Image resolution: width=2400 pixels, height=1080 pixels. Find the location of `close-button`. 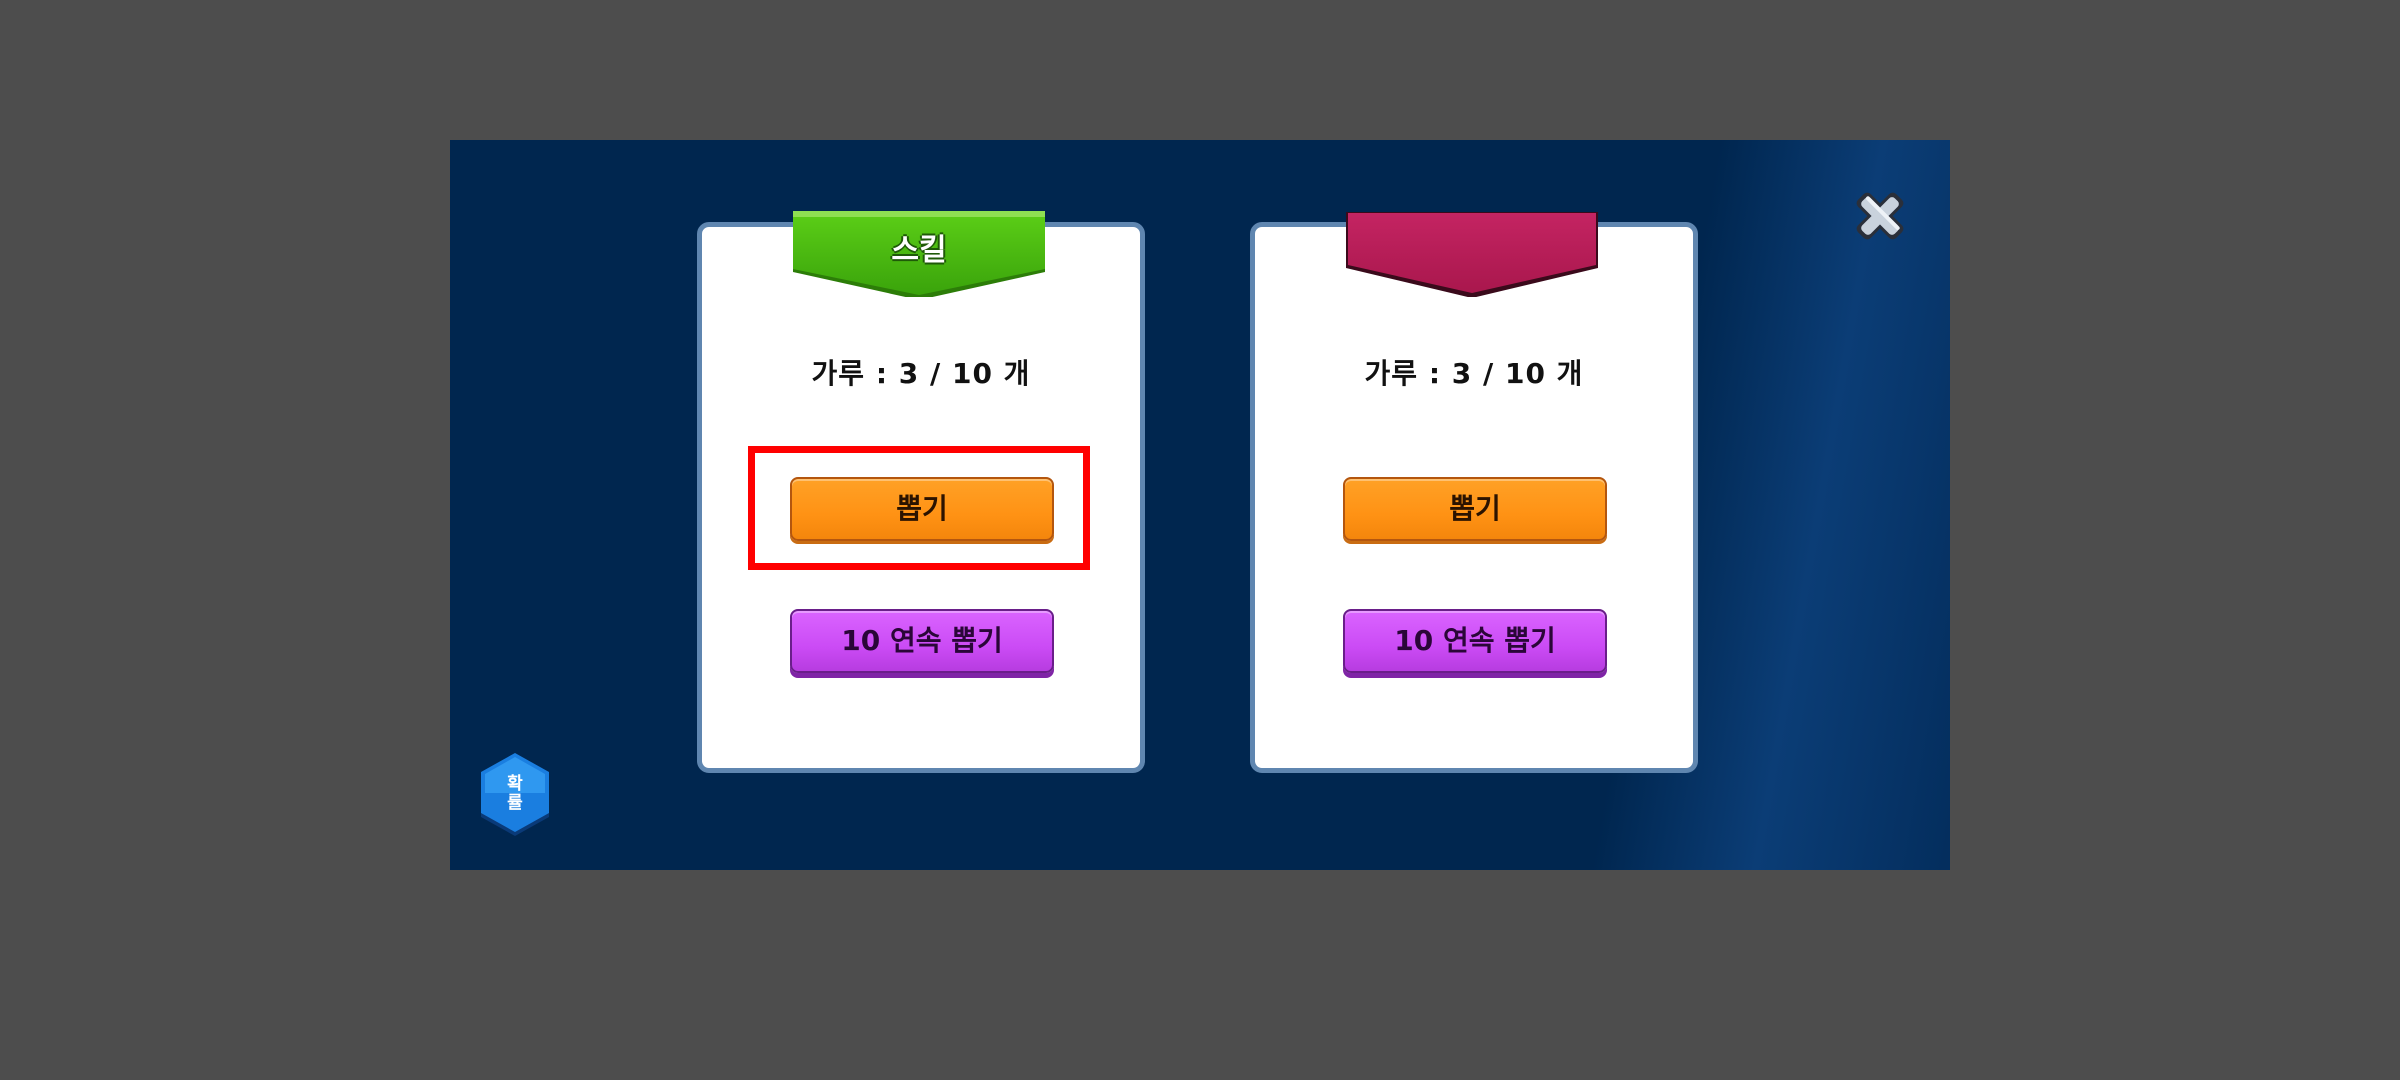

close-button is located at coordinates (1880, 216).